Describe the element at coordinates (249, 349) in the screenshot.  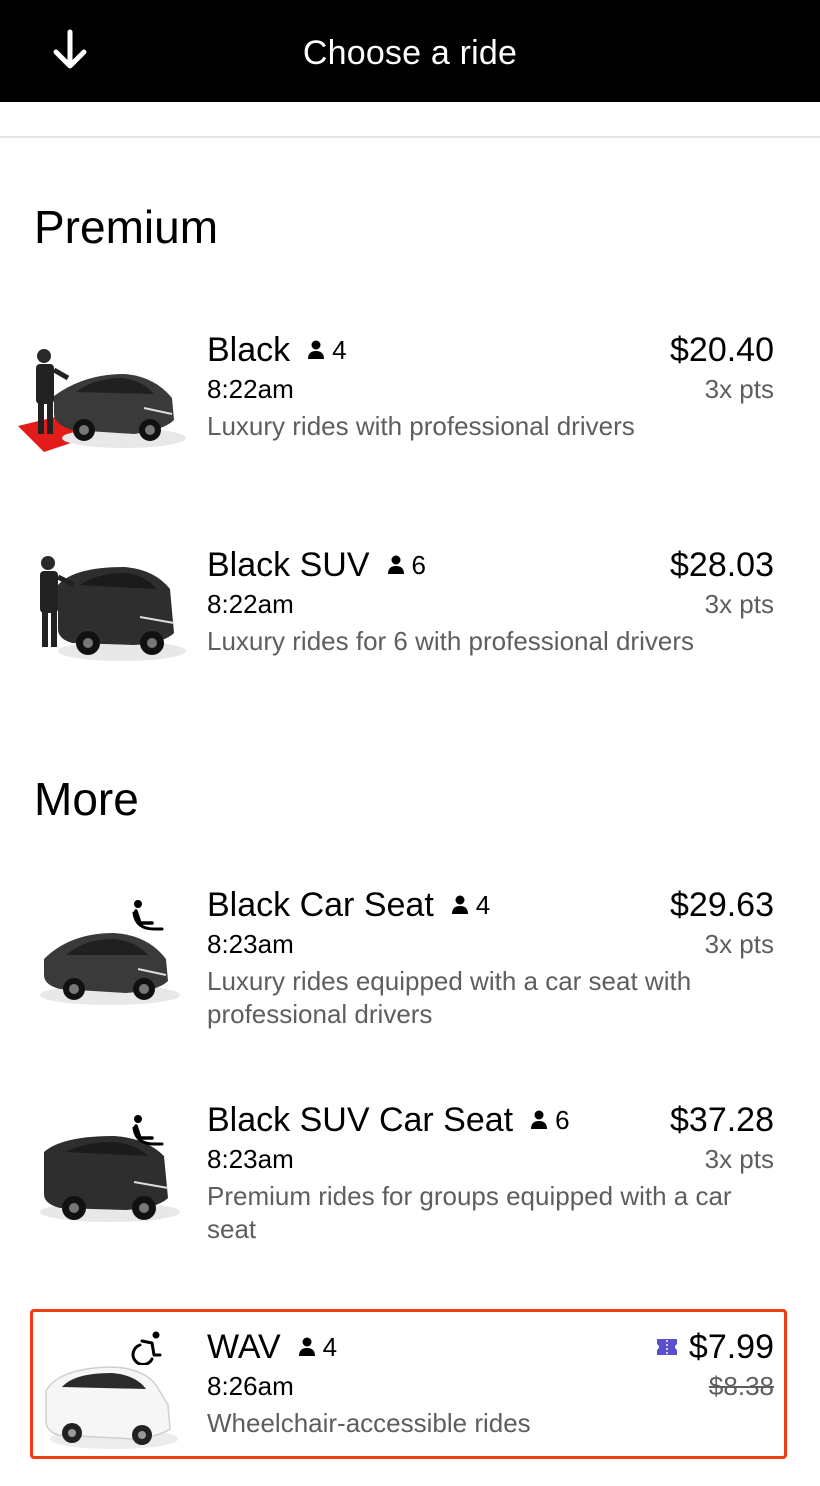
I see `ride-name: Black` at that location.